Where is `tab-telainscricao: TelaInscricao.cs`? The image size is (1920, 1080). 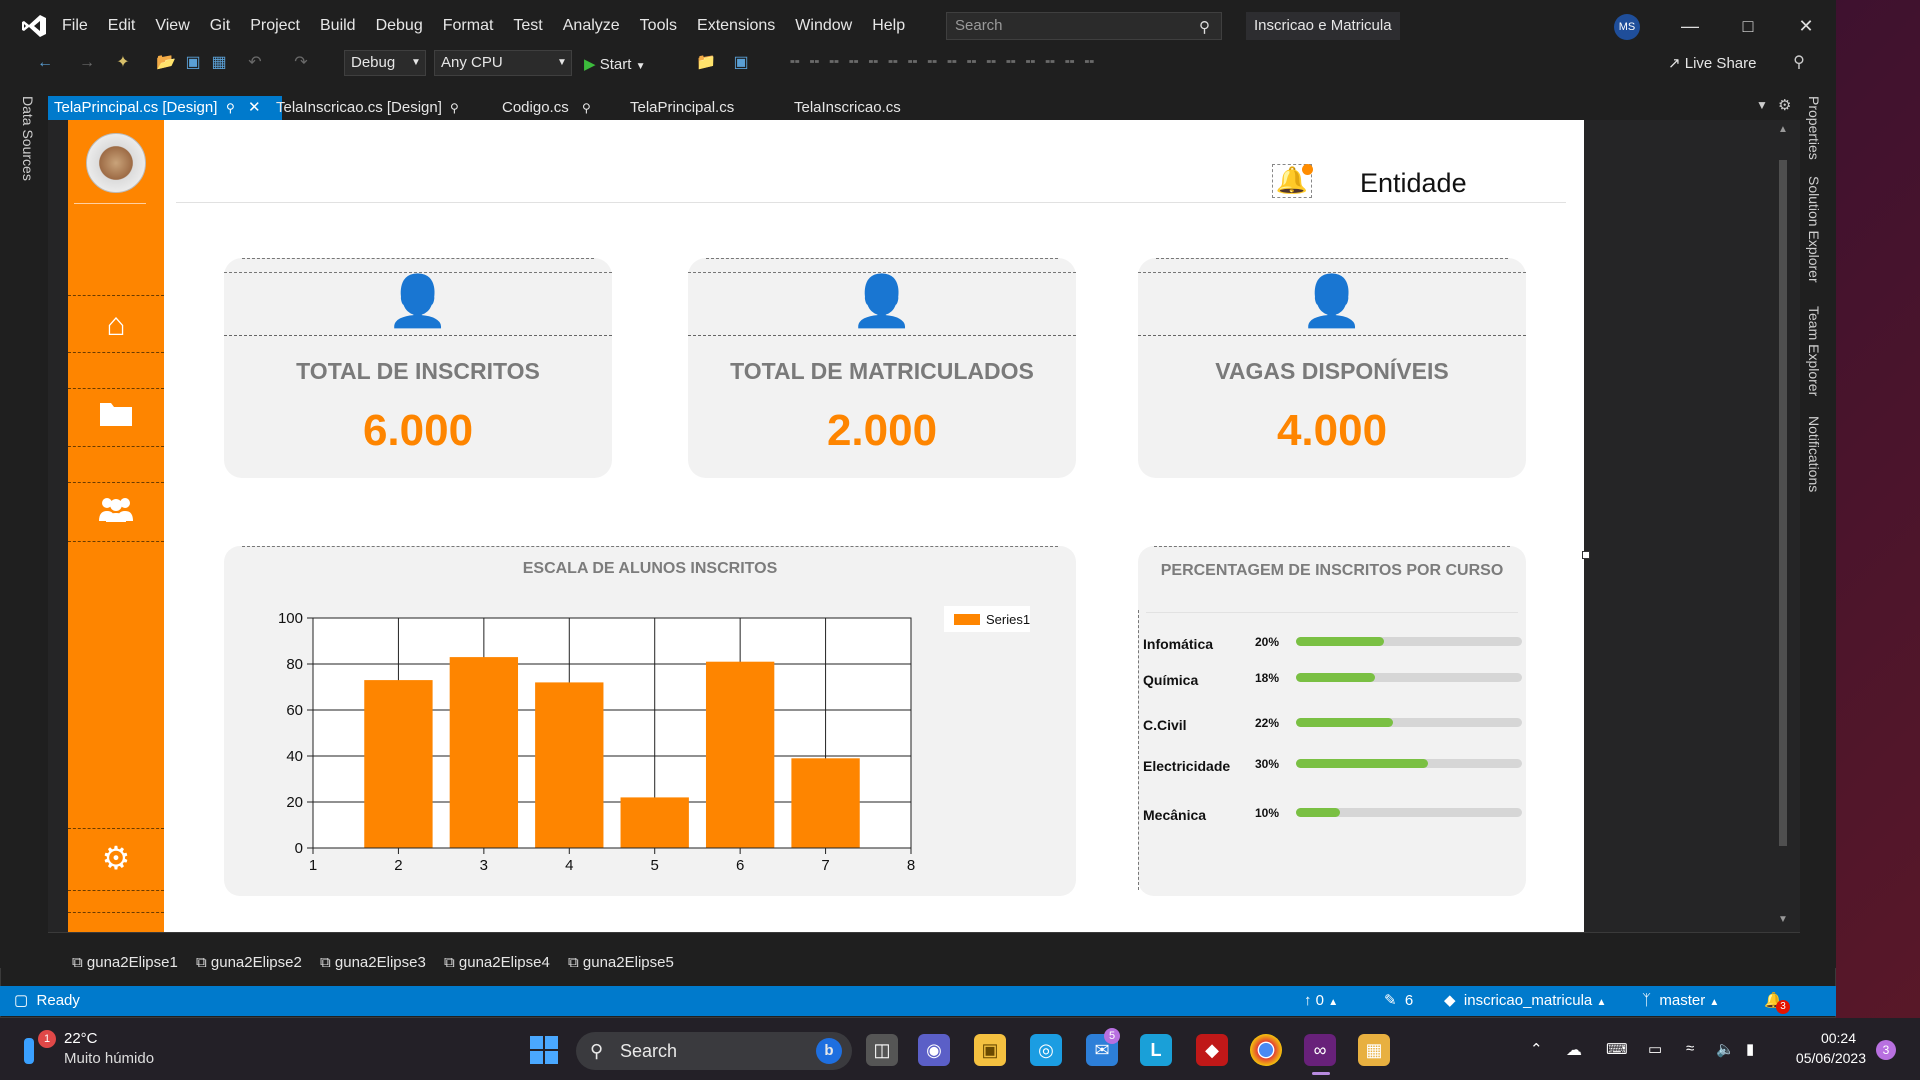
tab-telainscricao: TelaInscricao.cs is located at coordinates (859, 108).